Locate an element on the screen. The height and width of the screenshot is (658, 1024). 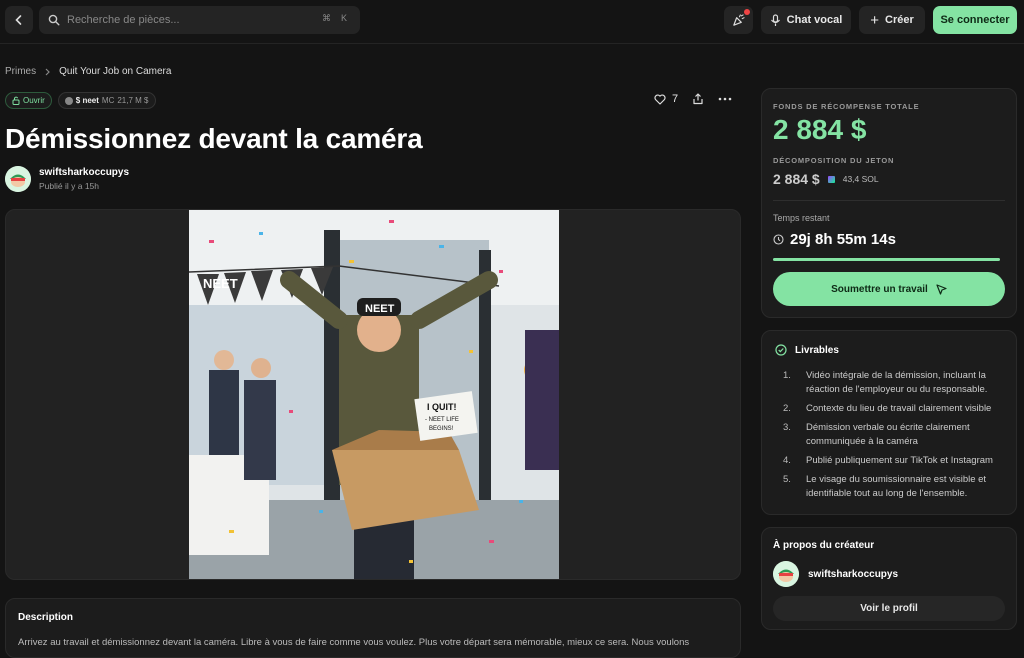
status-label: Ouvrir is located at coordinates (34, 100).